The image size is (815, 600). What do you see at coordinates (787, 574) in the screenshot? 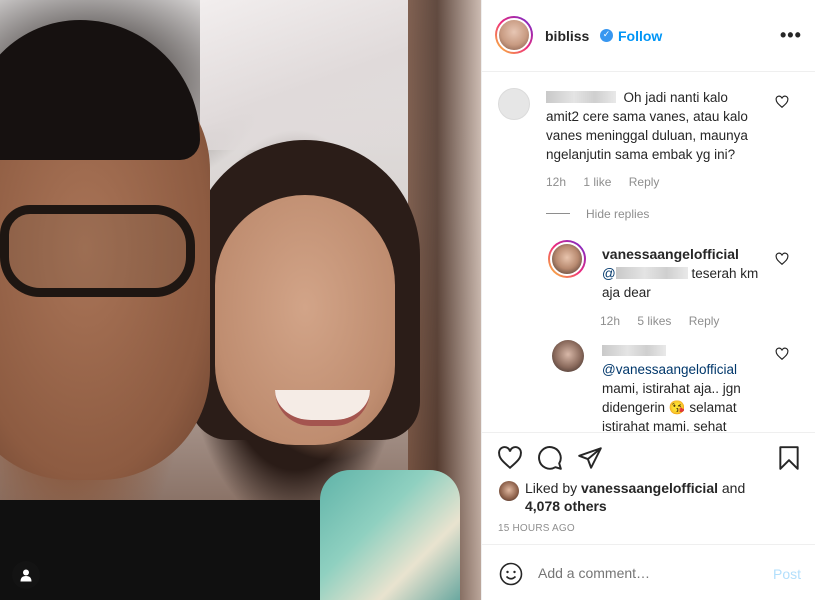
I see `post-comment-button: Post` at bounding box center [787, 574].